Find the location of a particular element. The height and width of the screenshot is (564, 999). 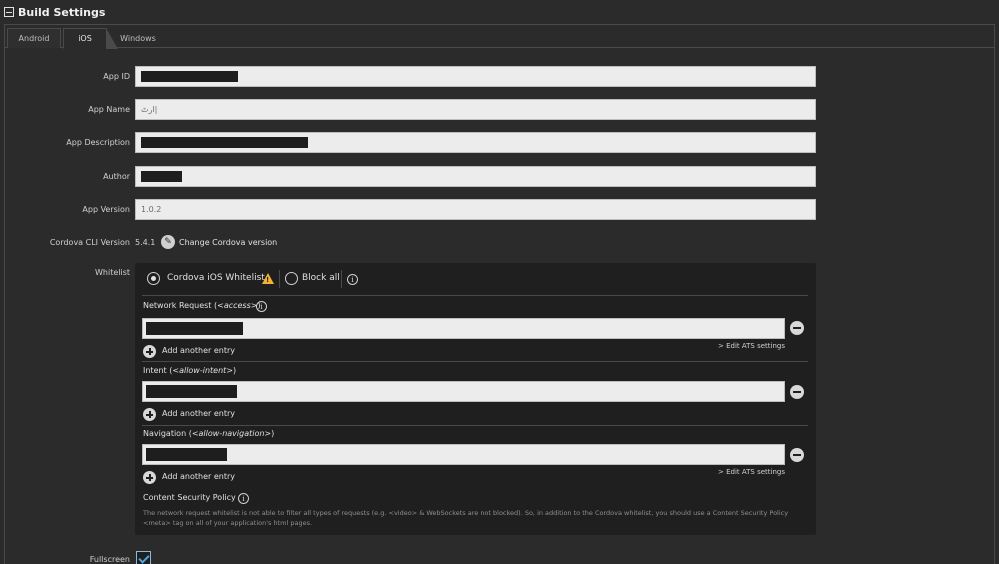

tab-android: Android is located at coordinates (34, 38).